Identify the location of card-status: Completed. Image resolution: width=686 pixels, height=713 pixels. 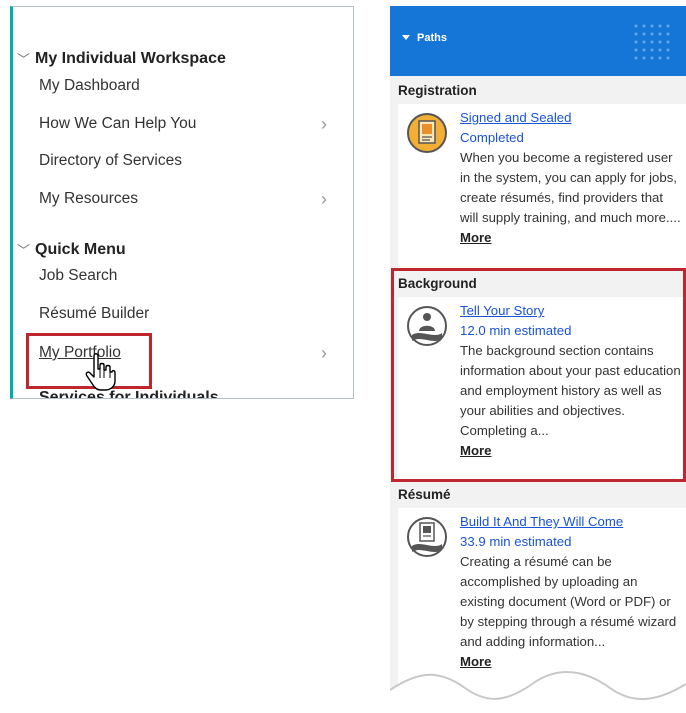
(492, 137).